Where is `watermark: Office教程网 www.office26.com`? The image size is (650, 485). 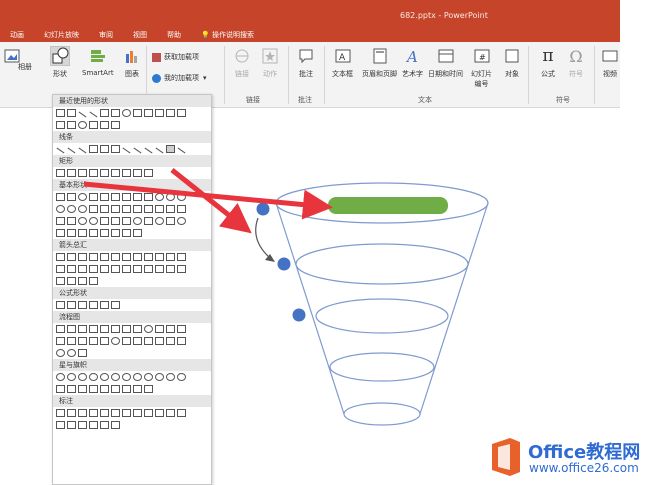 watermark: Office教程网 www.office26.com is located at coordinates (566, 457).